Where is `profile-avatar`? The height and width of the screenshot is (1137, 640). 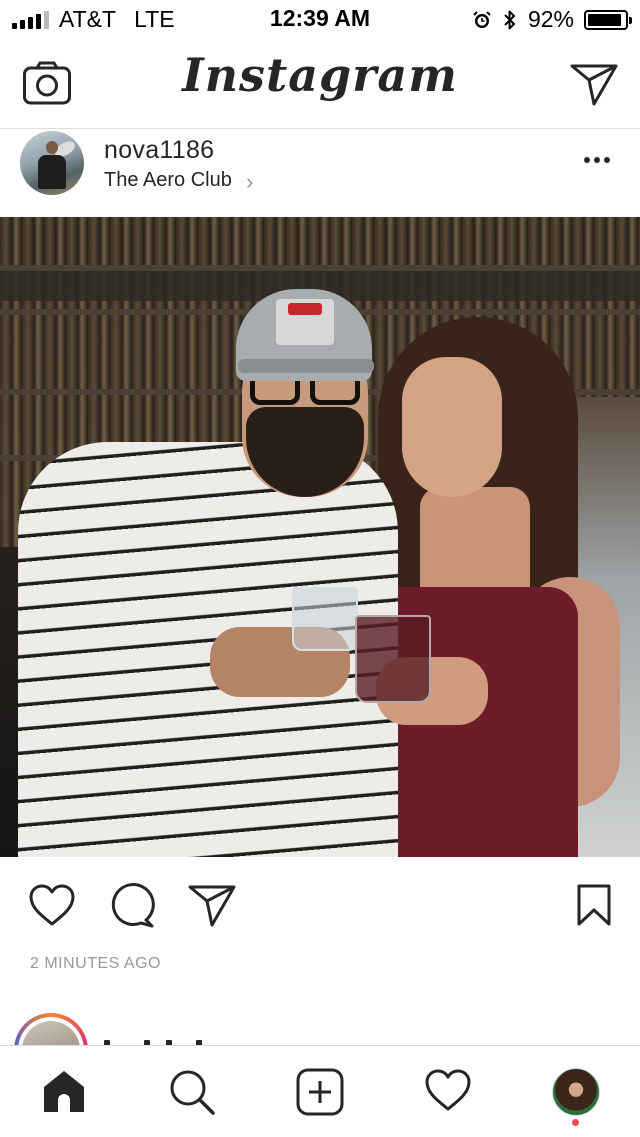 profile-avatar is located at coordinates (576, 1092).